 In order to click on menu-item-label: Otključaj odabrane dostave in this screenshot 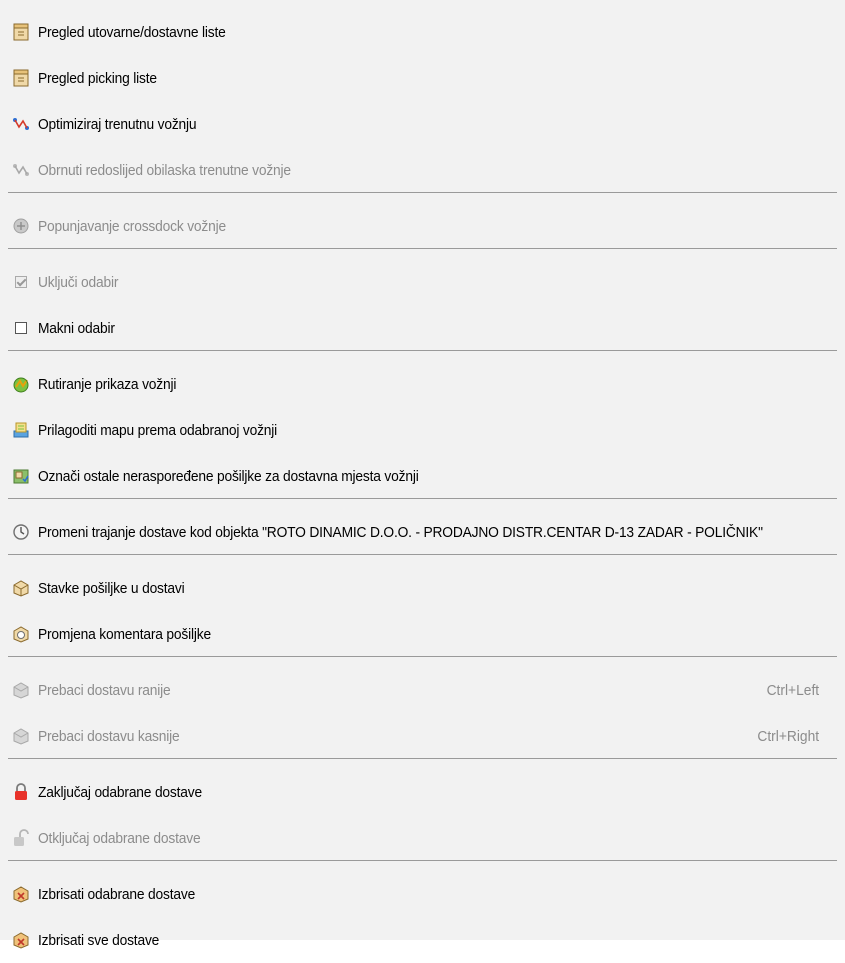, I will do `click(119, 838)`.